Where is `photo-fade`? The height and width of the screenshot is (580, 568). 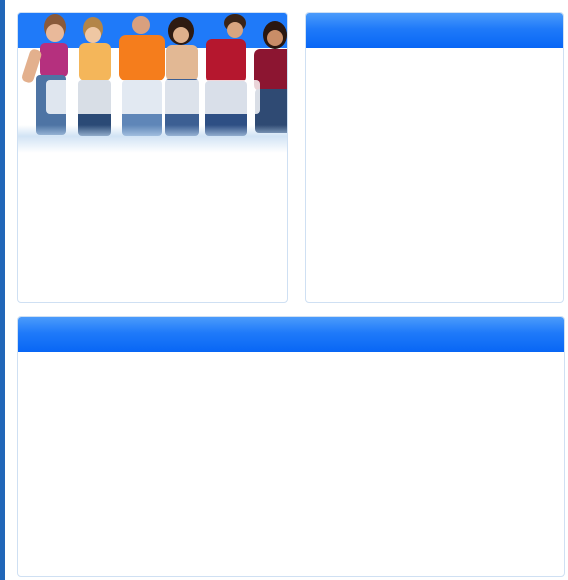 photo-fade is located at coordinates (152, 139).